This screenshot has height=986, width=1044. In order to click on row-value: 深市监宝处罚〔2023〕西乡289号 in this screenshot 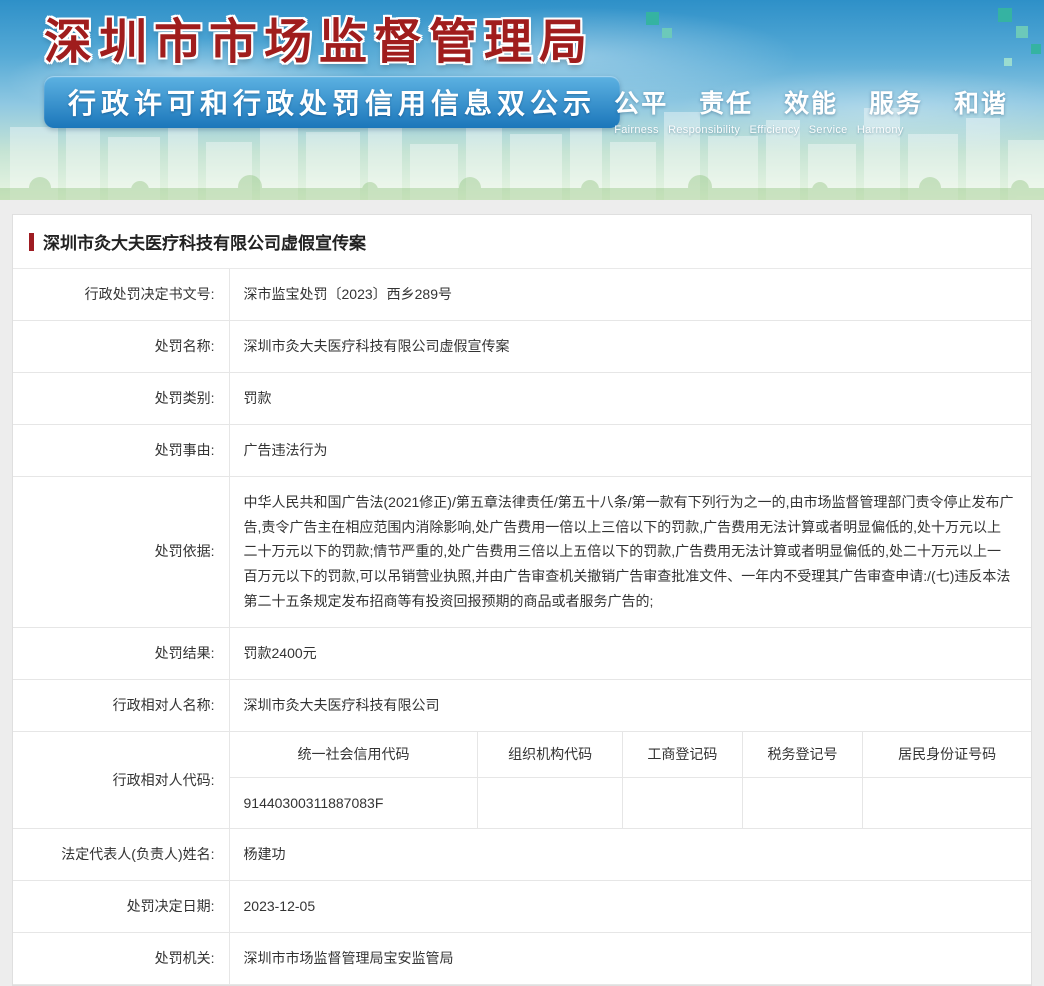, I will do `click(630, 295)`.